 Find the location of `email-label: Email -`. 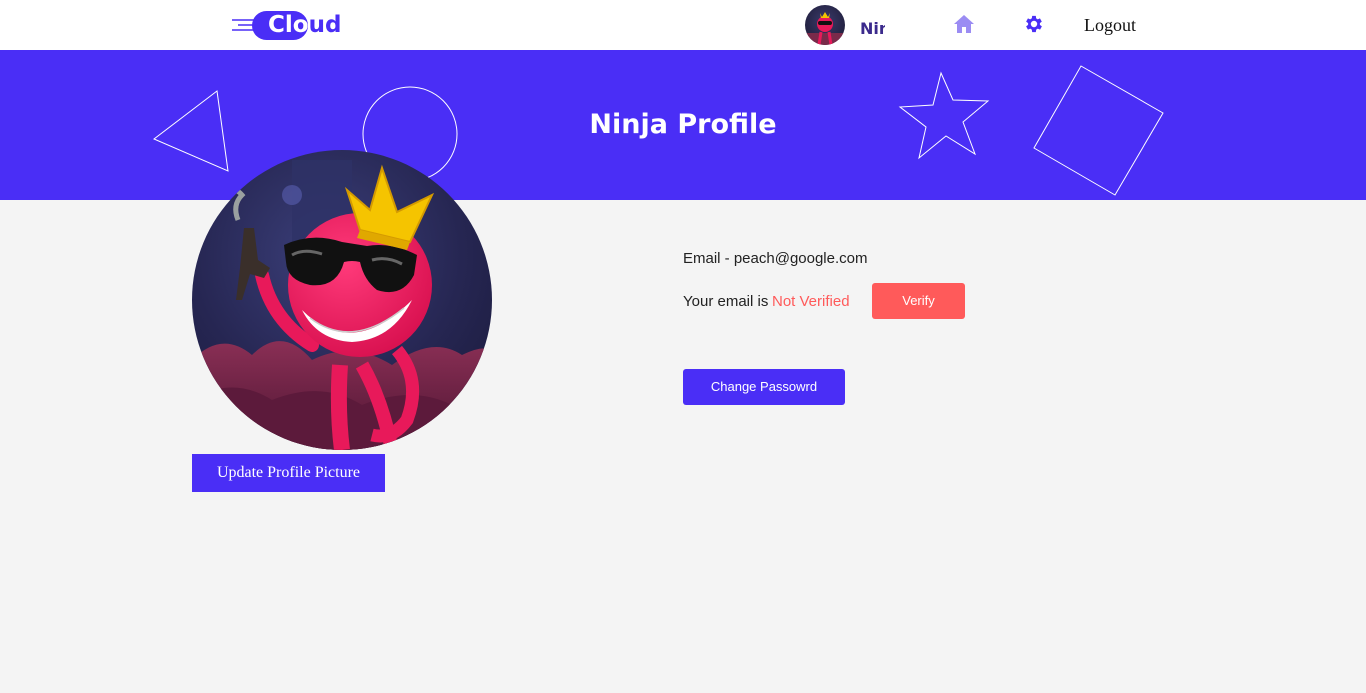

email-label: Email - is located at coordinates (708, 258).